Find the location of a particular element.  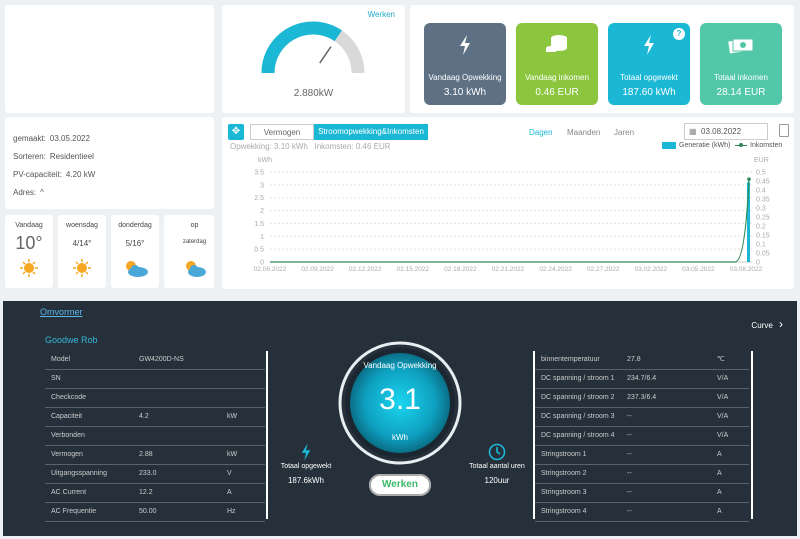

curve-button: Curve › is located at coordinates (767, 324).